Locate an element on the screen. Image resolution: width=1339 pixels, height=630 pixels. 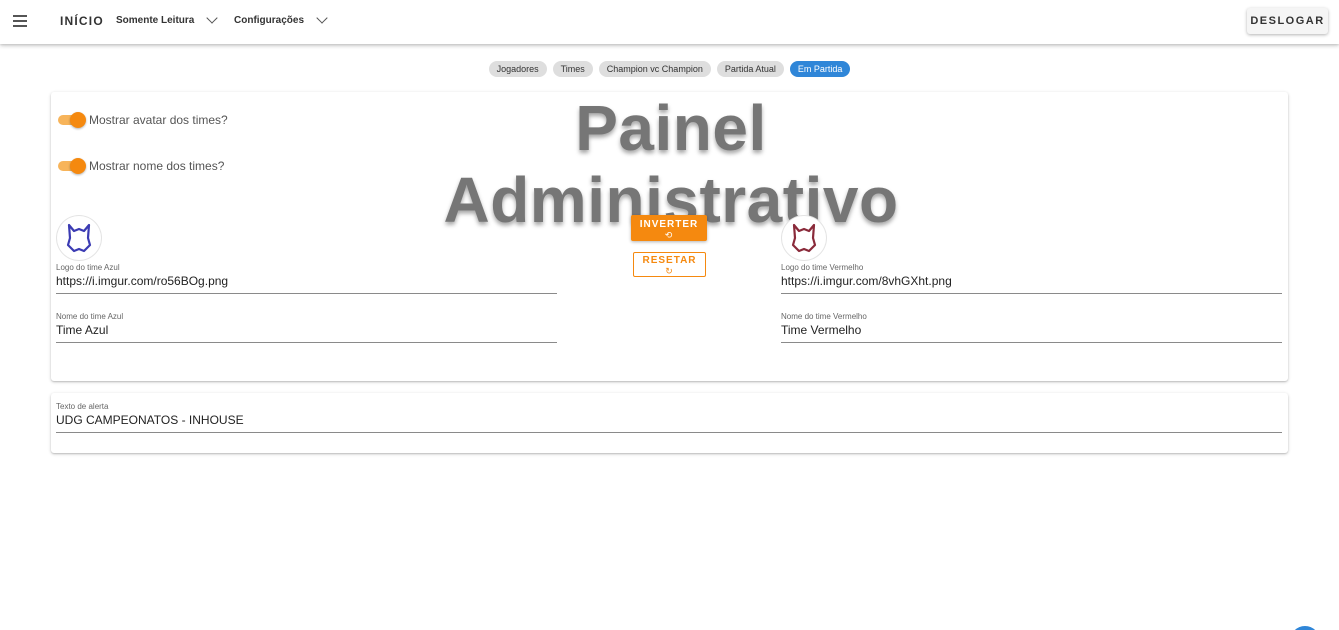
blue-name-label: Nome do time Azul is located at coordinates (90, 316).